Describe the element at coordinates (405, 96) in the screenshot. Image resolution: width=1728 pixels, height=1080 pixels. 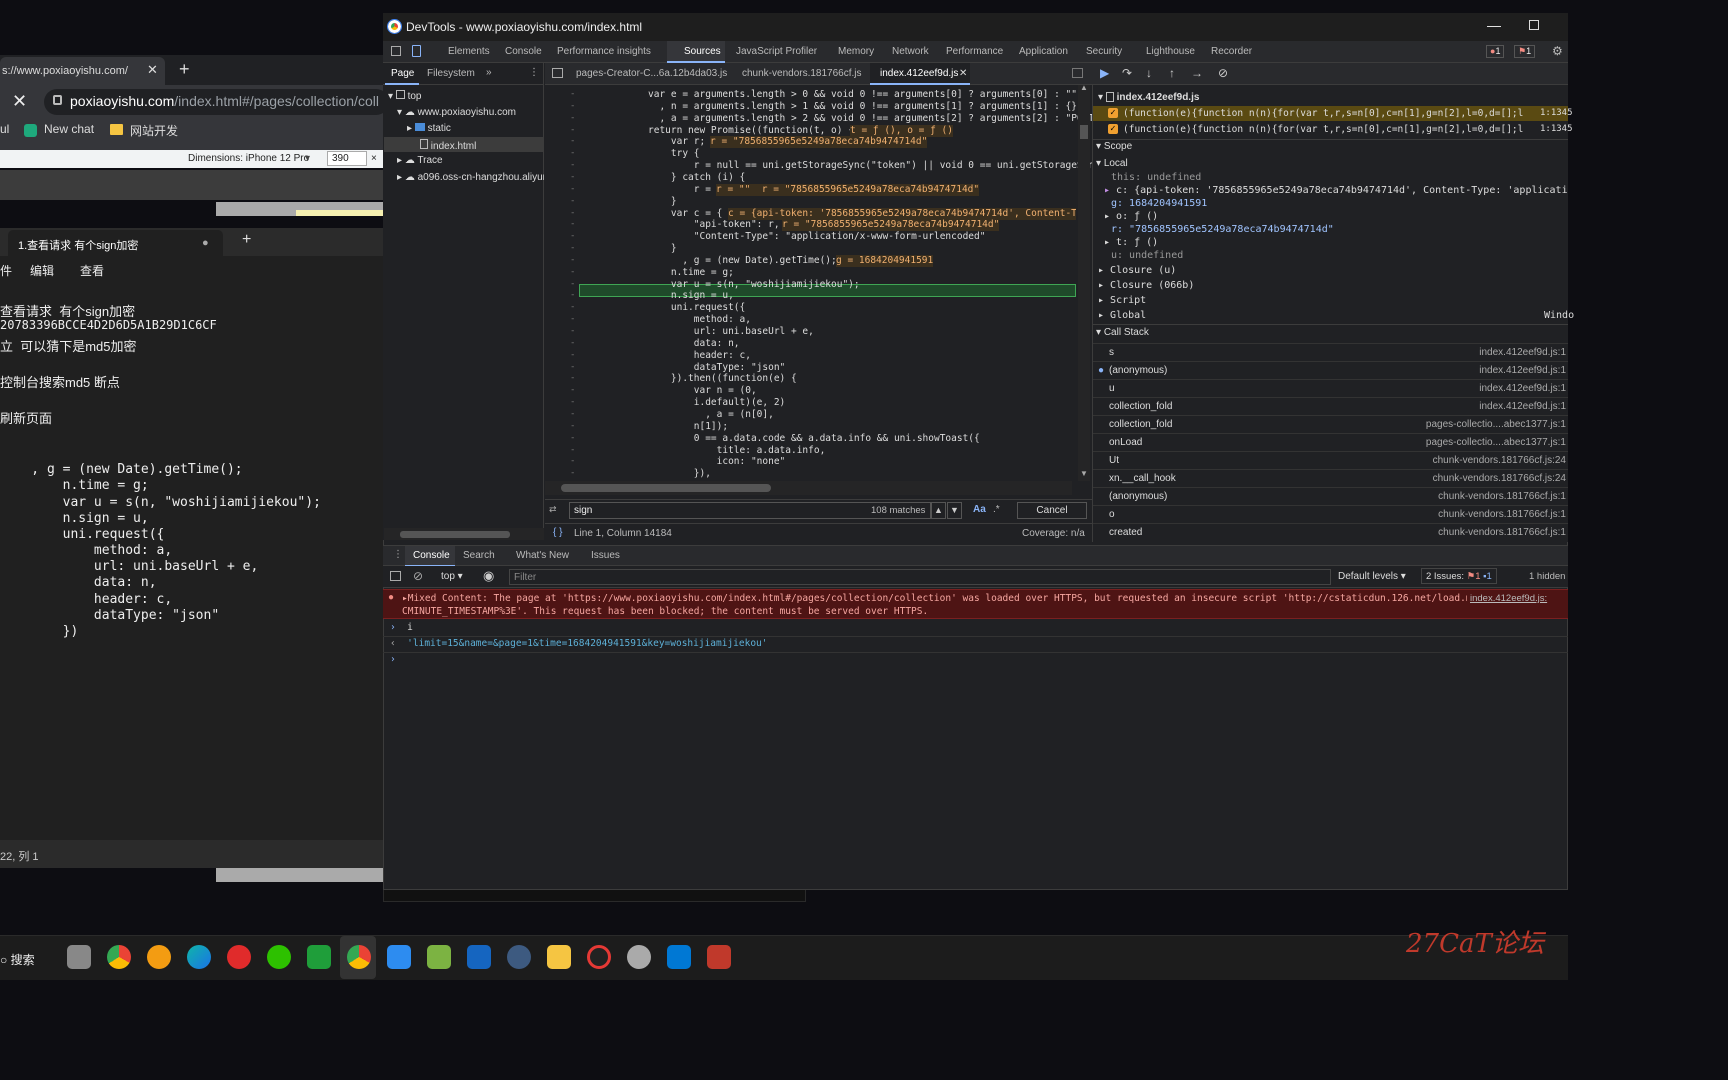
I see `tree-item-top: ▾ top` at that location.